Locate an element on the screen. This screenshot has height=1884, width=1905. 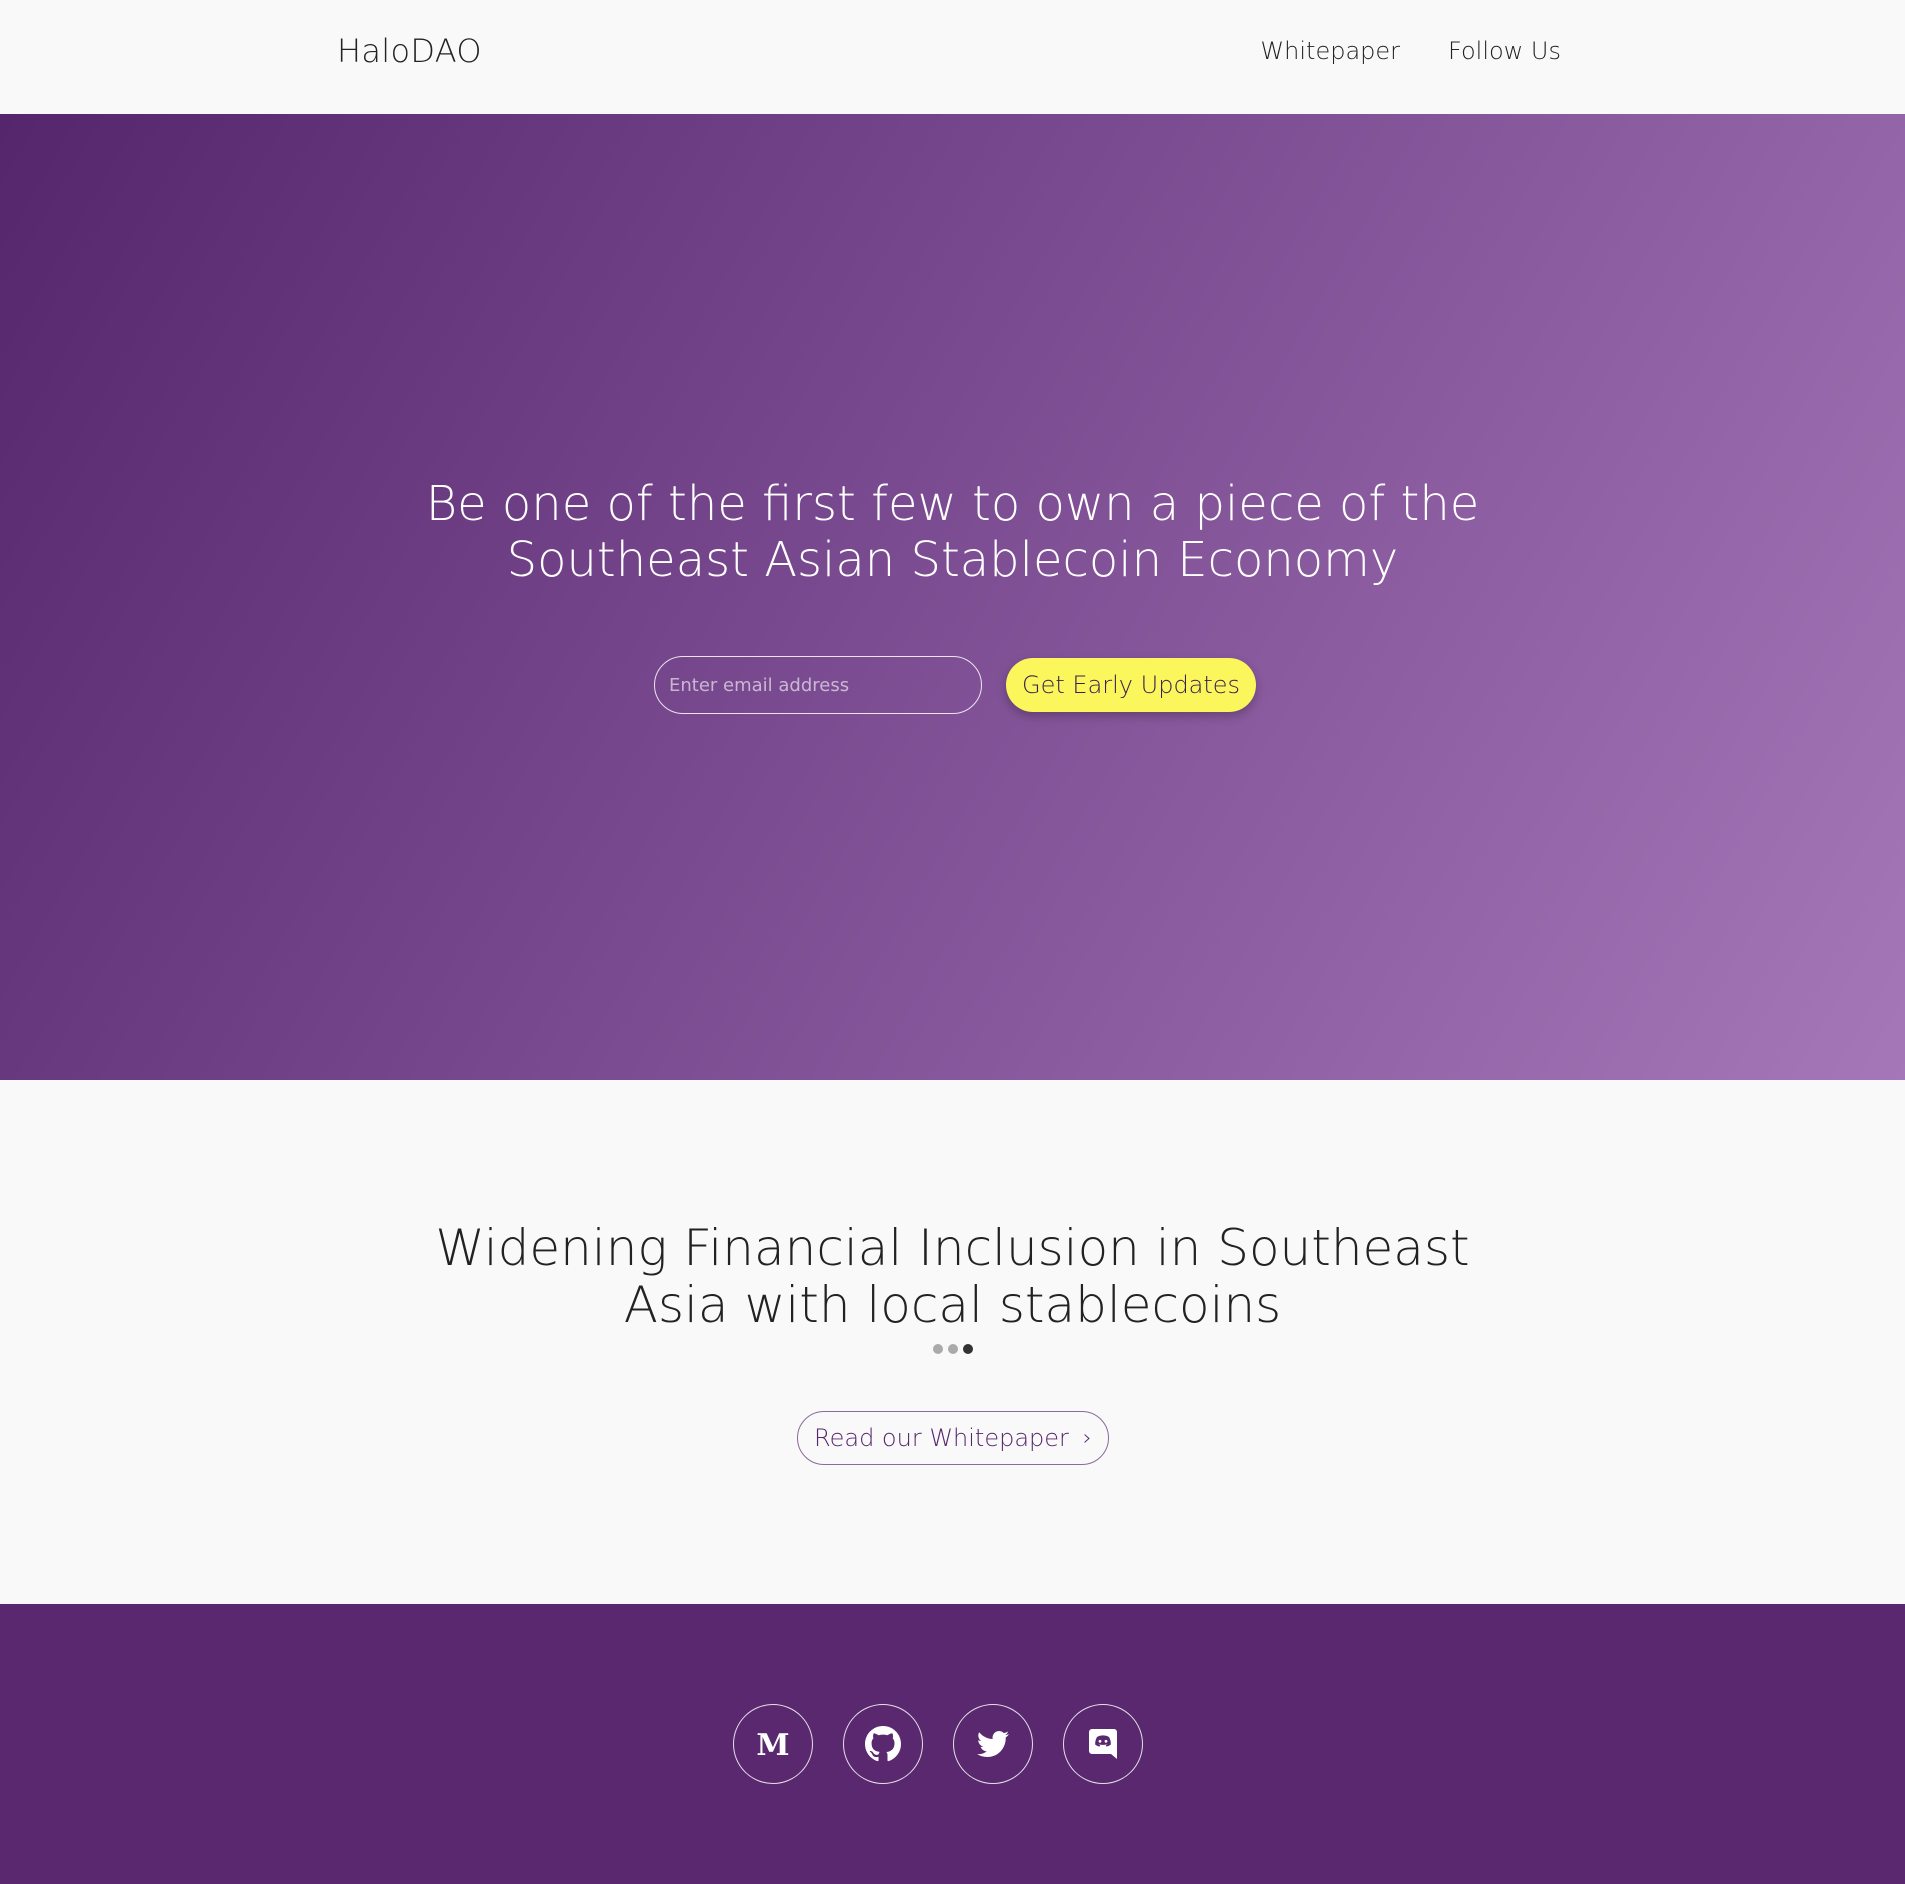
medium-icon: M is located at coordinates (772, 1744).